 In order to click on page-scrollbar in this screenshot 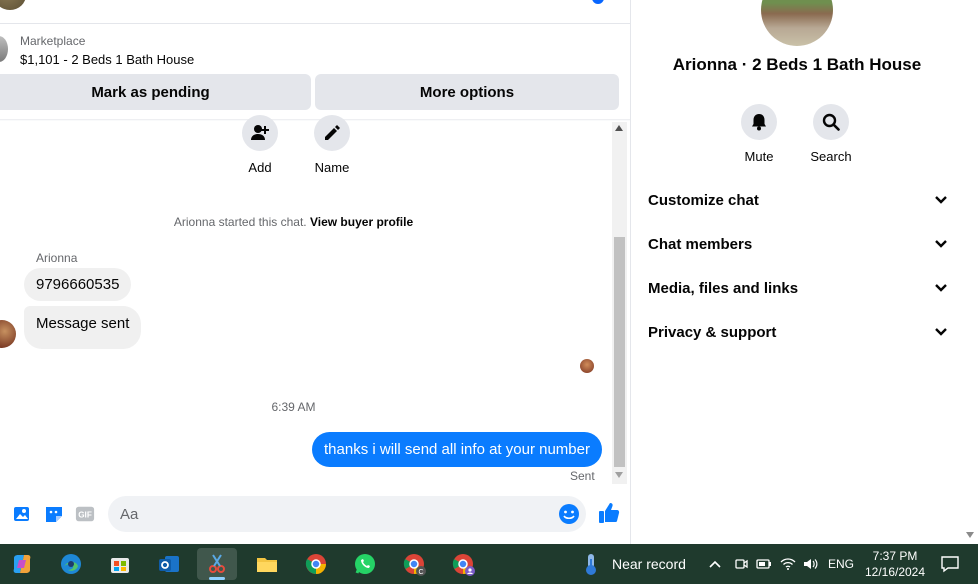, I will do `click(970, 272)`.